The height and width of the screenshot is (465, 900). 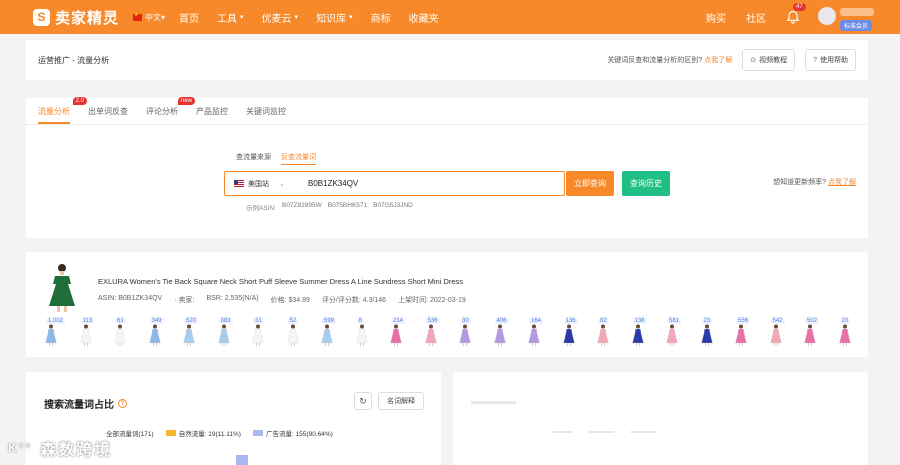 What do you see at coordinates (296, 17) in the screenshot?
I see `chevron-down-icon: ▾` at bounding box center [296, 17].